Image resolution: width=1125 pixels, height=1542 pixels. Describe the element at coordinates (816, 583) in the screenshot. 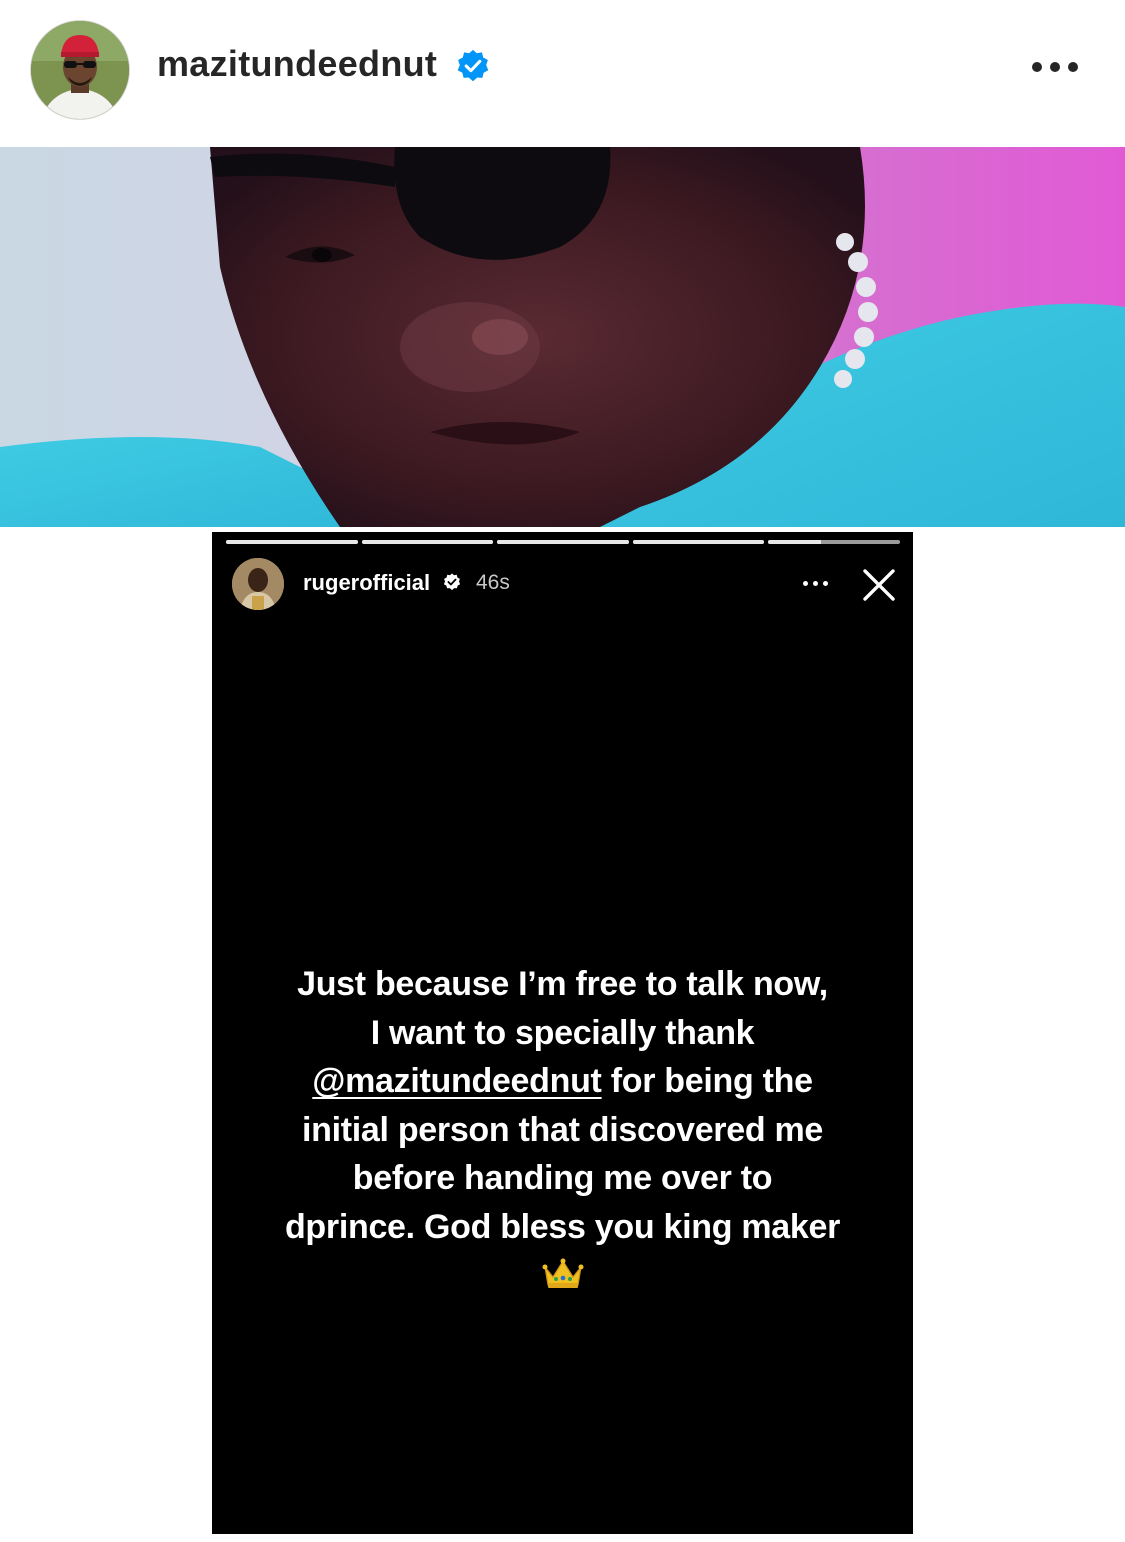

I see `story-more-options-button` at that location.